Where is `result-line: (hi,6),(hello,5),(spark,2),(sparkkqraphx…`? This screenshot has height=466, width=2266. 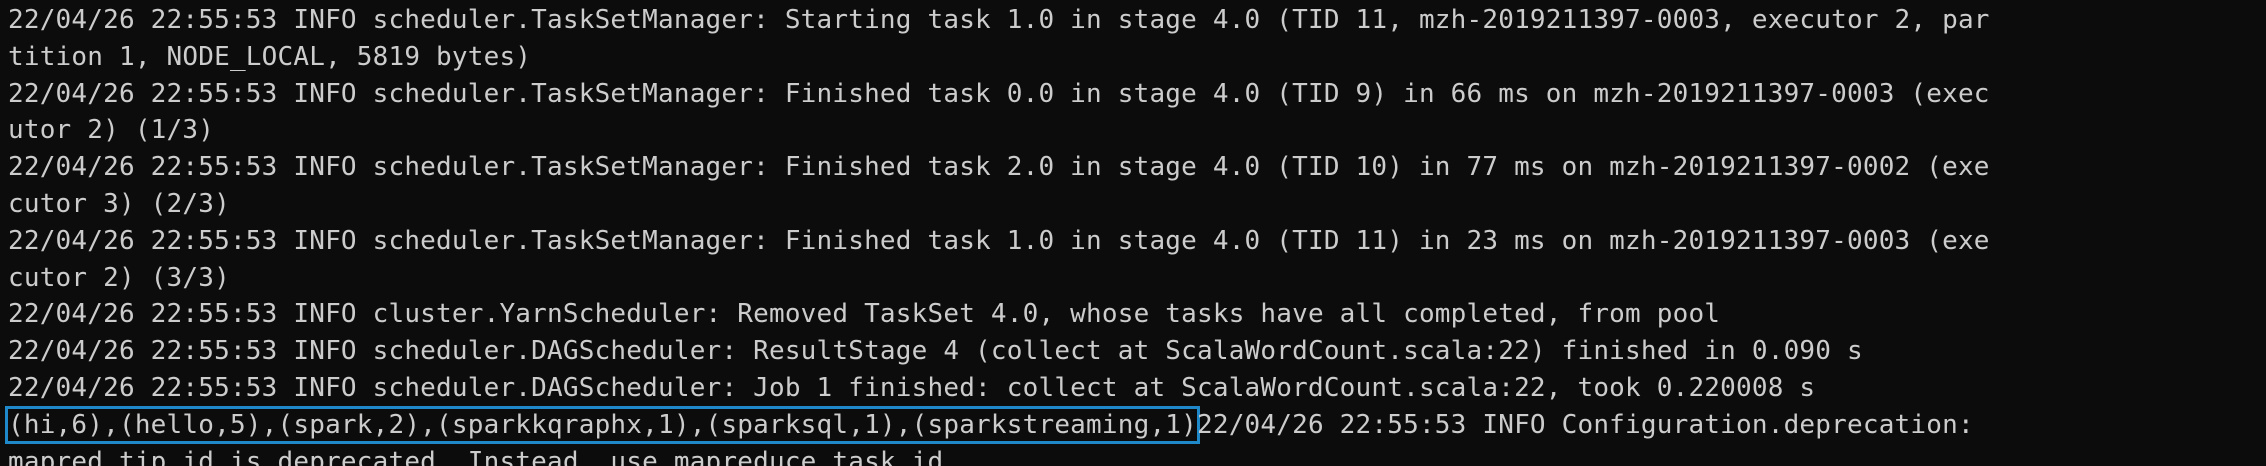
result-line: (hi,6),(hello,5),(spark,2),(sparkkqraphx… is located at coordinates (1135, 424).